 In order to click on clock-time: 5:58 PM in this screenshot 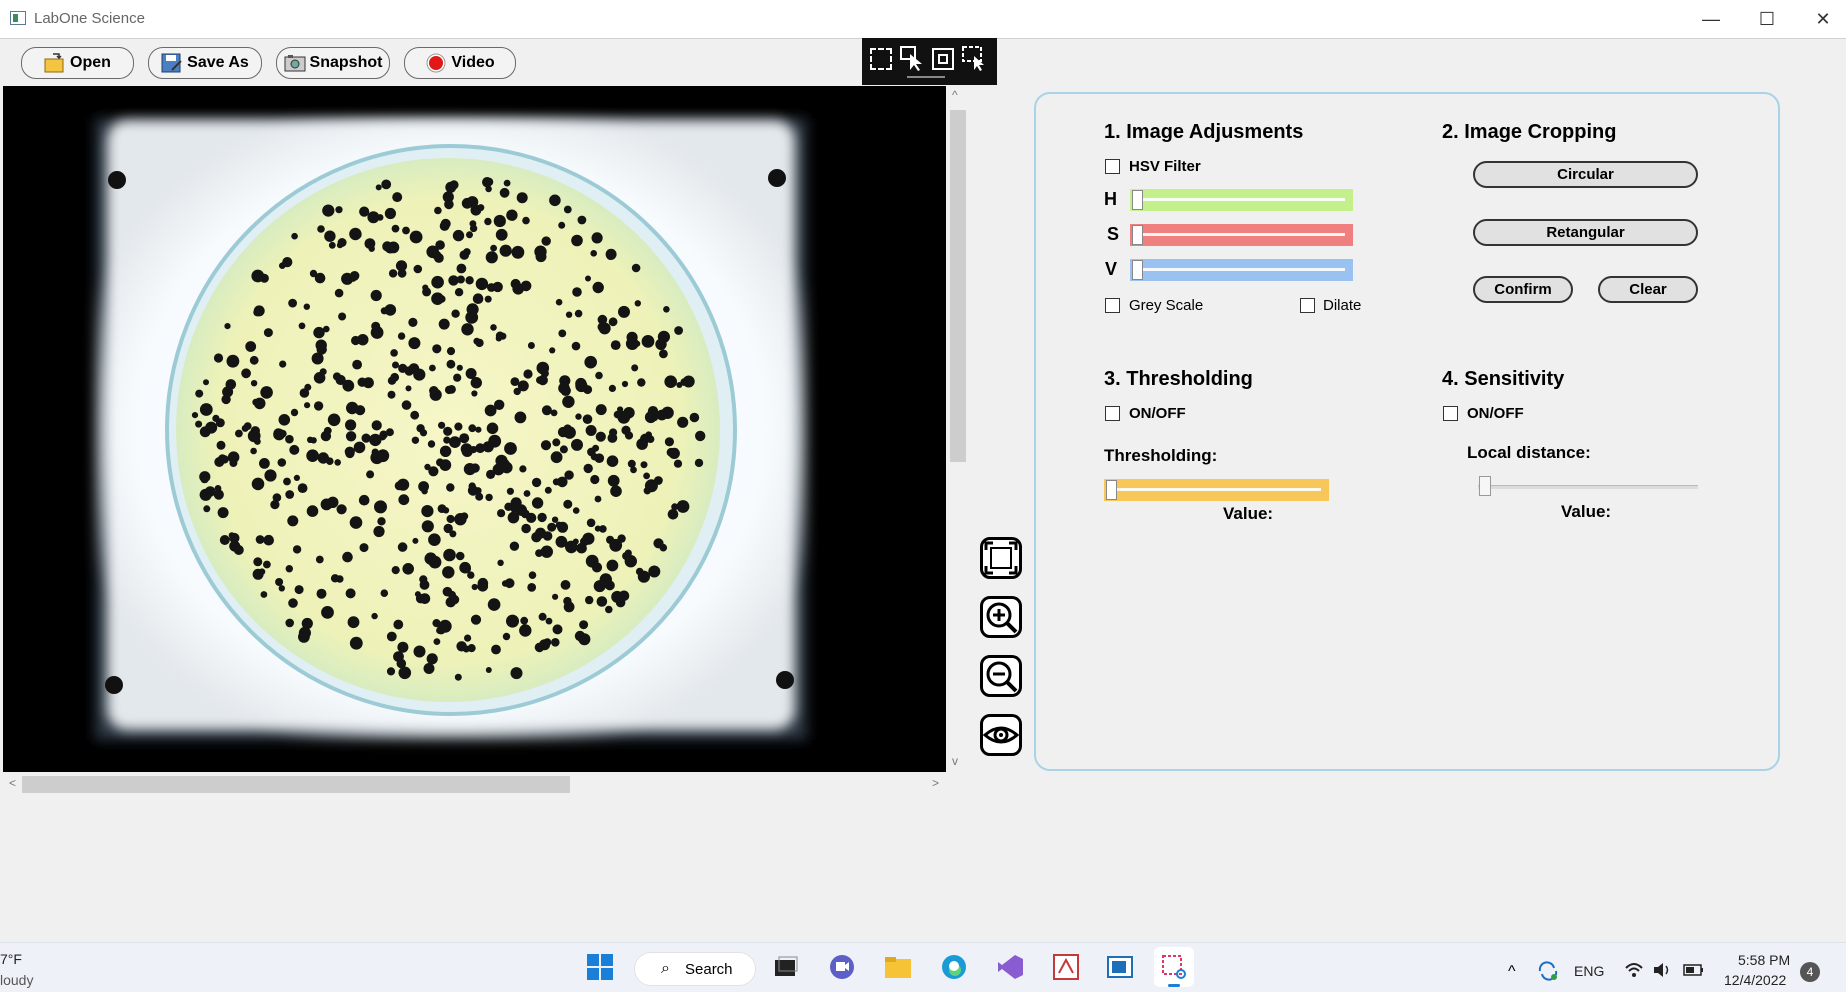, I will do `click(1764, 960)`.